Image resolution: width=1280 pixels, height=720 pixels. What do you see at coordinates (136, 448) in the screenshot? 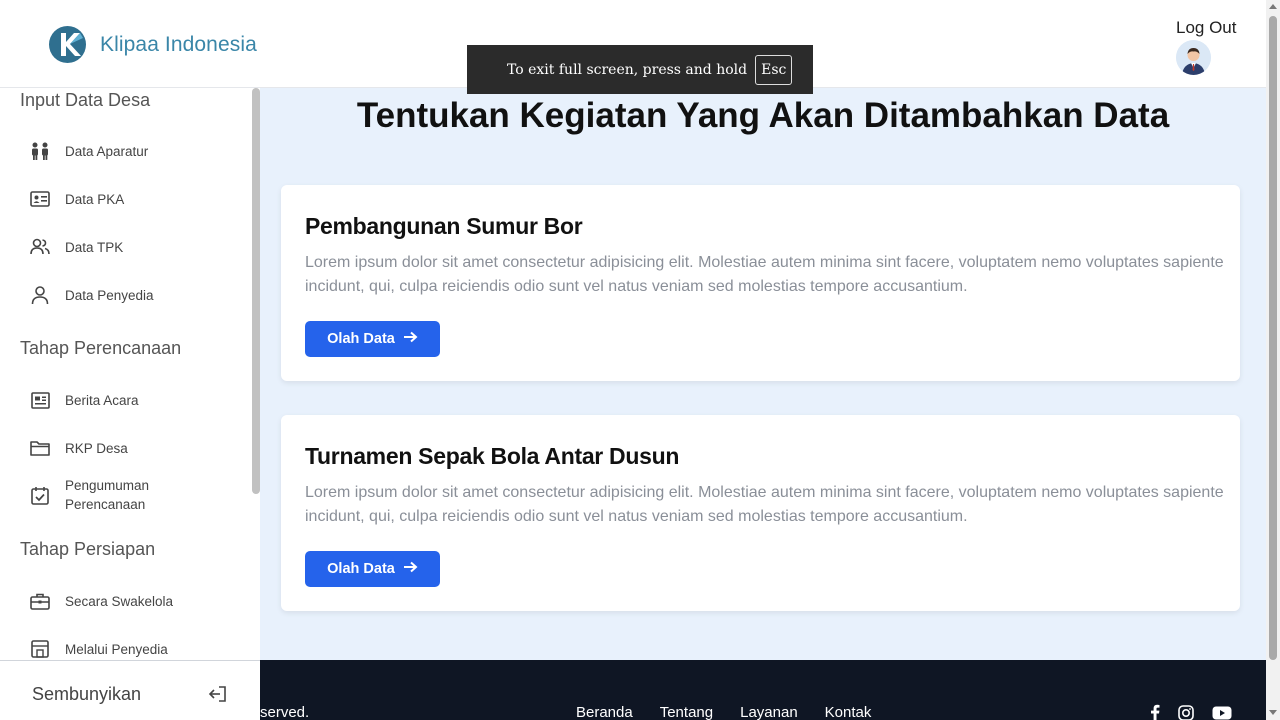
I see `sidebar-item-rkp-desa: RKP Desa` at bounding box center [136, 448].